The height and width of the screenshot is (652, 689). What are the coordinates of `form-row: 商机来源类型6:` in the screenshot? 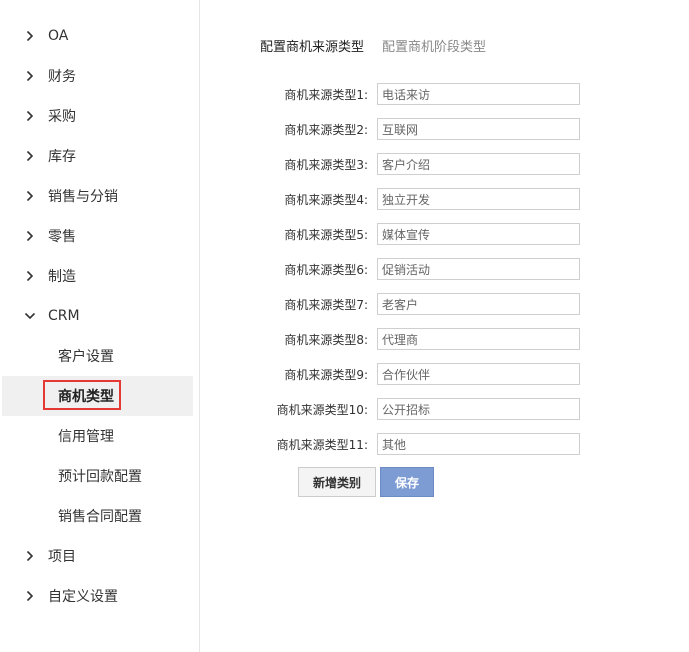 It's located at (344, 269).